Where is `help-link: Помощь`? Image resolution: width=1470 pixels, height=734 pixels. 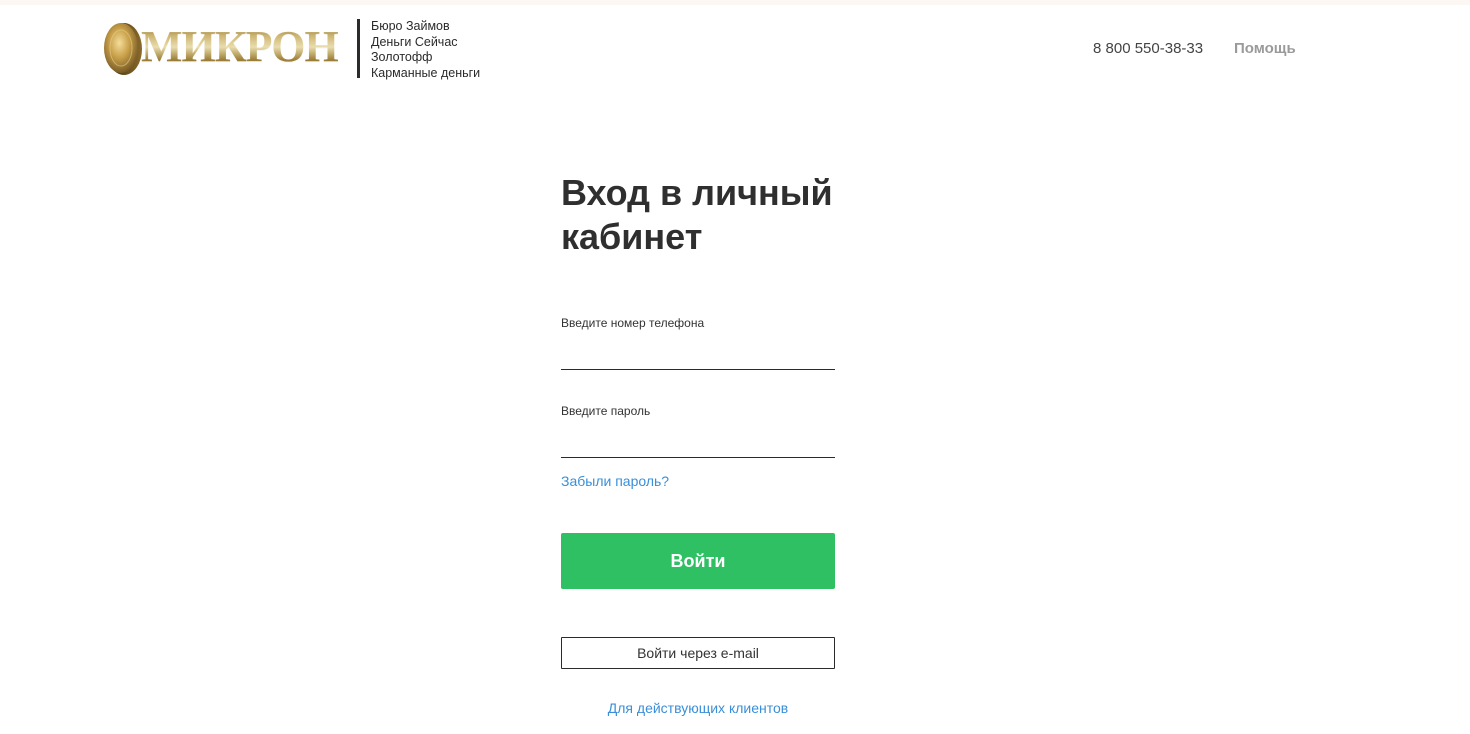 help-link: Помощь is located at coordinates (1265, 48).